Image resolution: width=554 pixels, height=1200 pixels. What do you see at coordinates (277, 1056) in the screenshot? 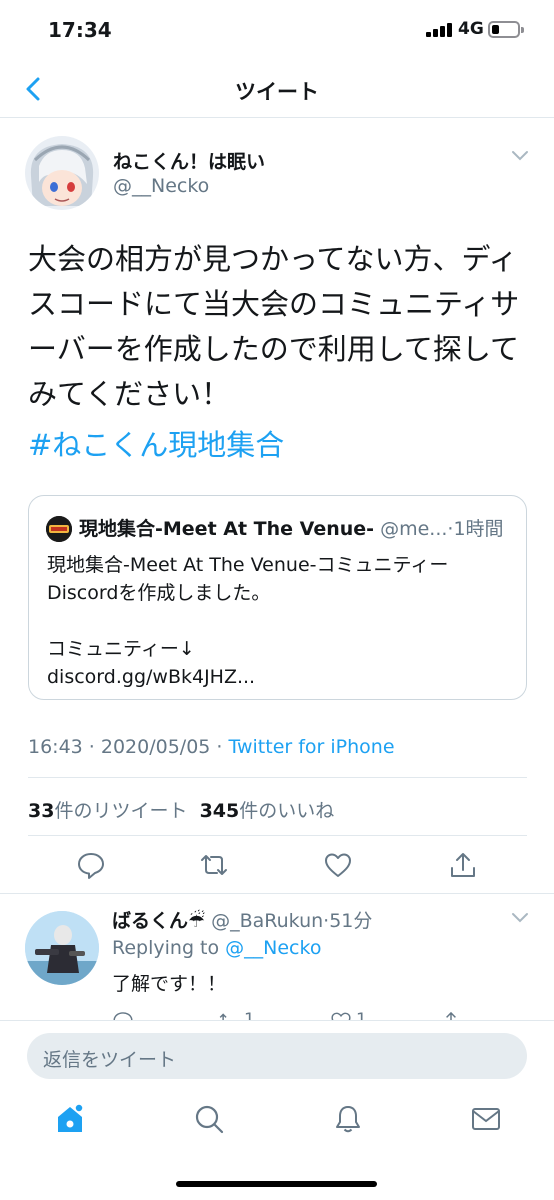
I see `reply-input: 返信をツイート` at bounding box center [277, 1056].